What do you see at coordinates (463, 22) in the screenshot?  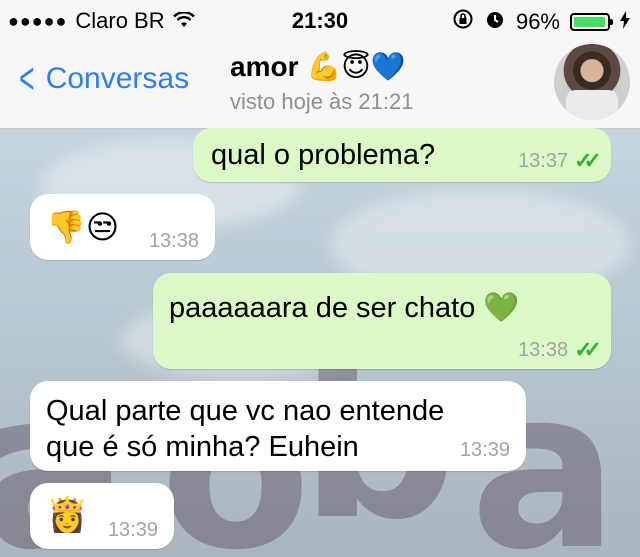 I see `rotation-lock-icon` at bounding box center [463, 22].